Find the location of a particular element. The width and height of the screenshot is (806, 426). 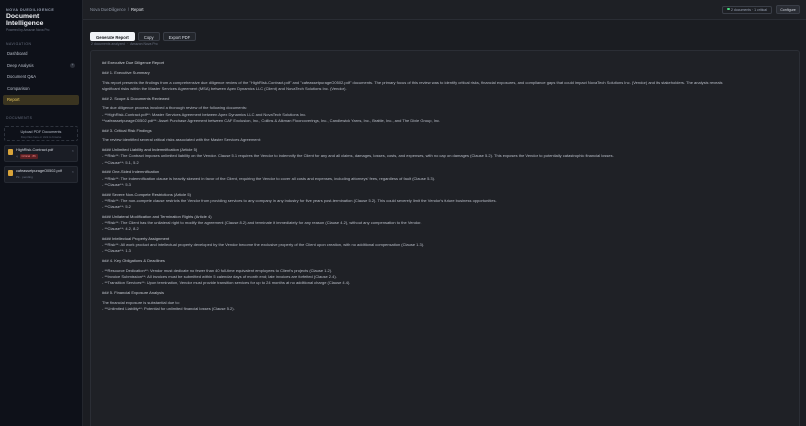

sidebar-item-label: Deep Analysis is located at coordinates (20, 65).